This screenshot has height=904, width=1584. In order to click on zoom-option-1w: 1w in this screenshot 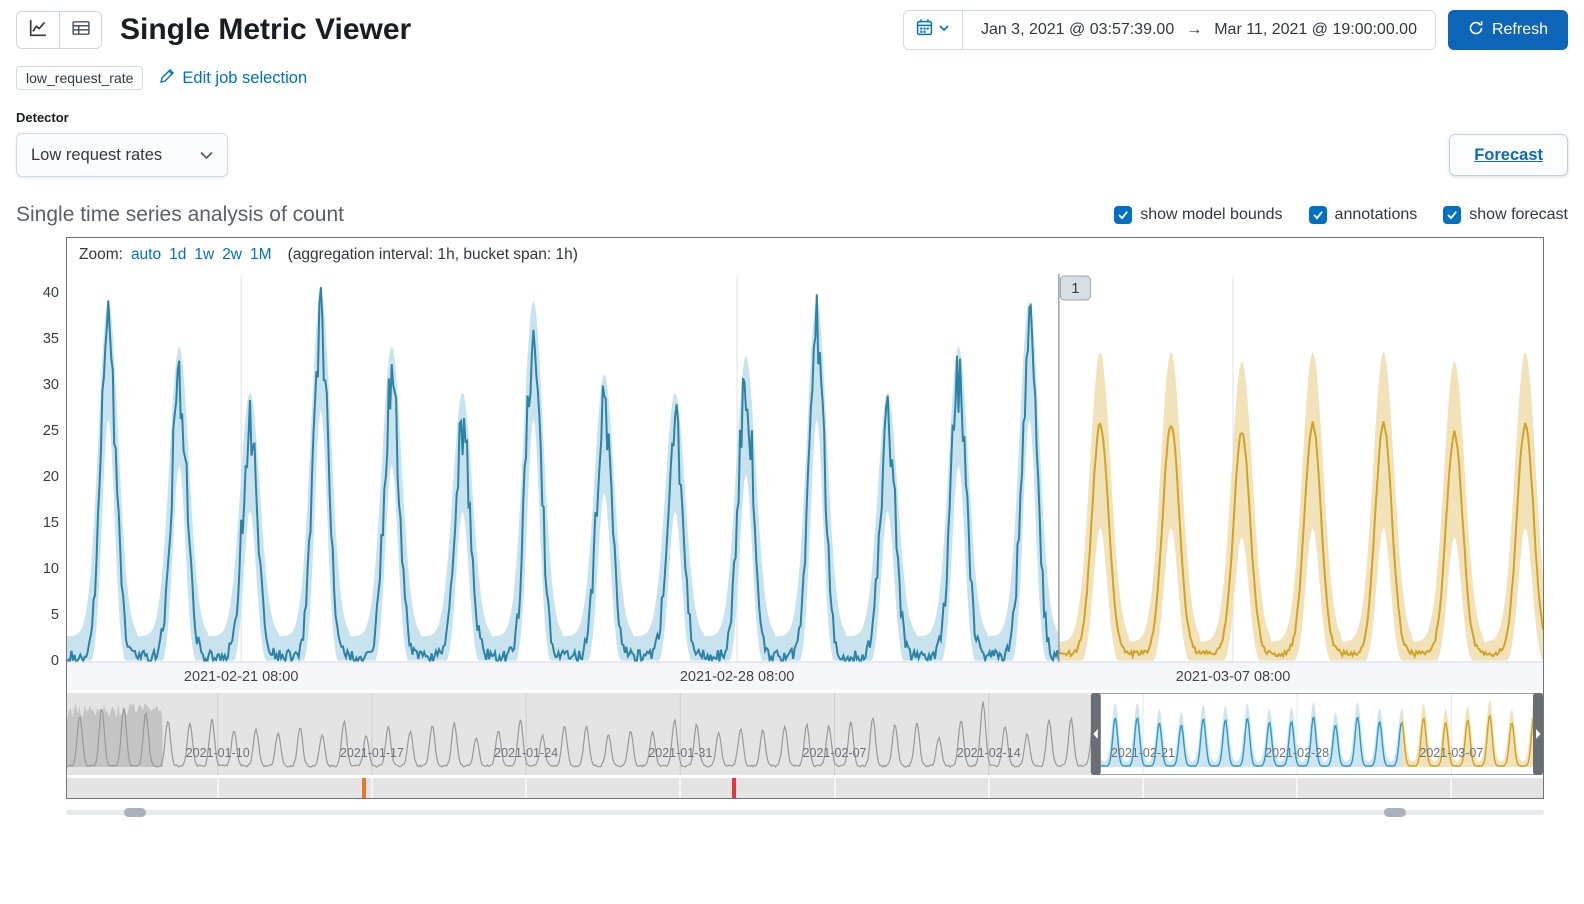, I will do `click(204, 255)`.